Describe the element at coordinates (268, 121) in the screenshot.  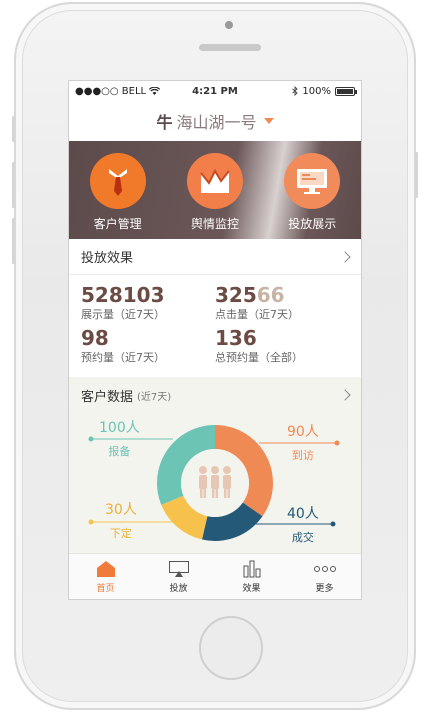
I see `dropdown-arrow-icon` at that location.